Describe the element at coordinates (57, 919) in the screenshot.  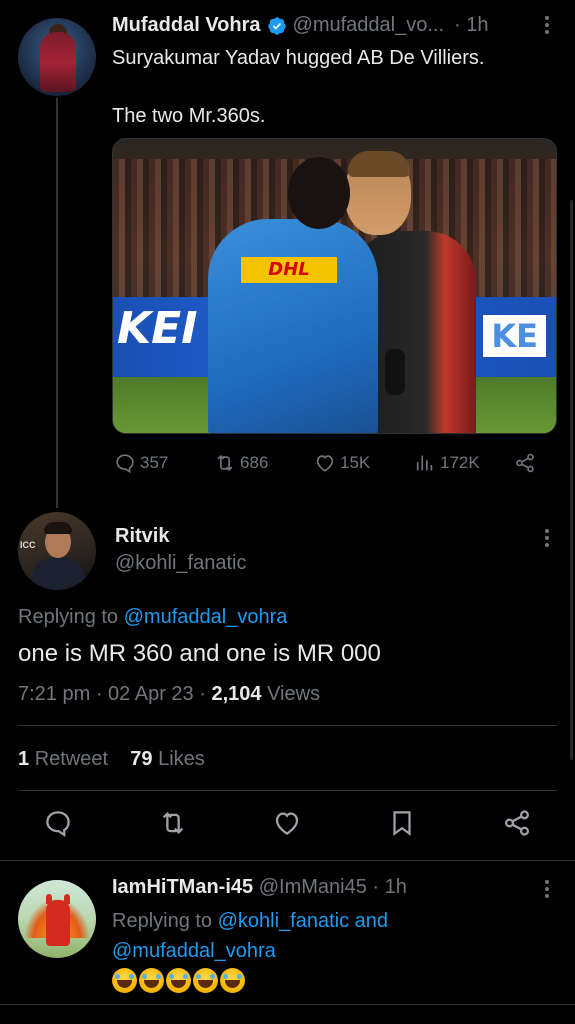
I see `avatar-iamhitman` at that location.